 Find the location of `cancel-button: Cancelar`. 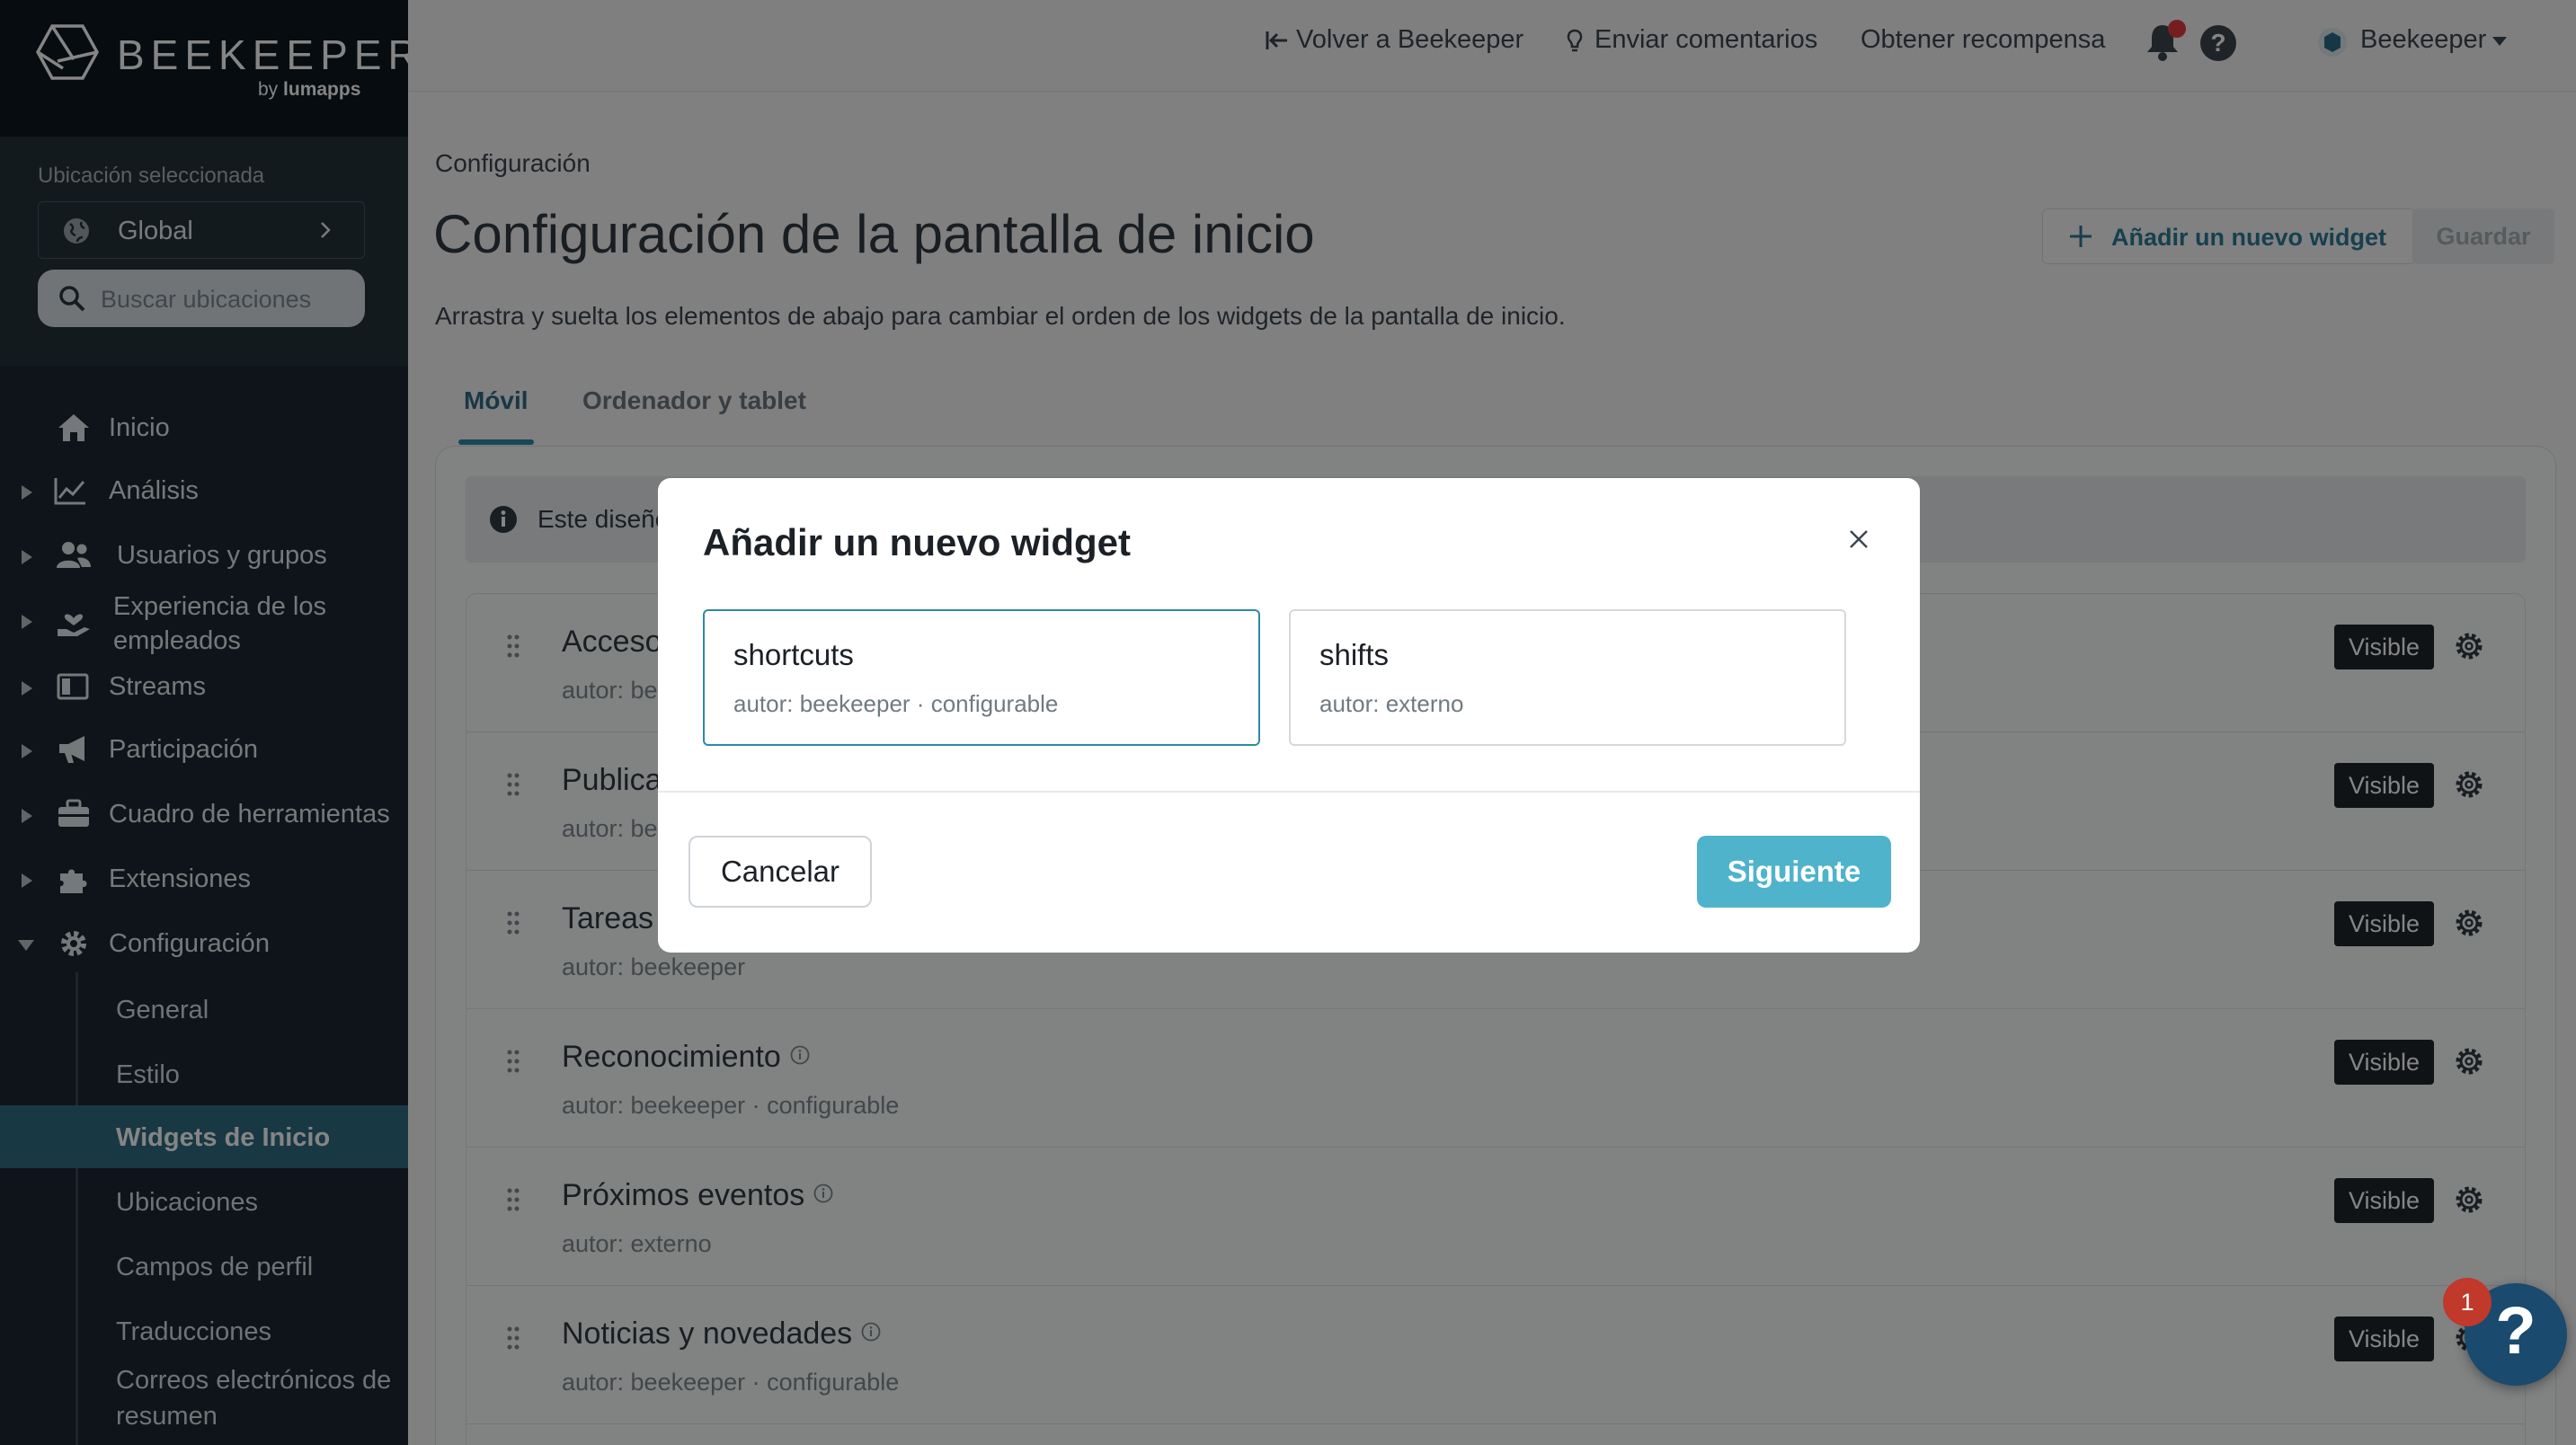

cancel-button: Cancelar is located at coordinates (780, 872).